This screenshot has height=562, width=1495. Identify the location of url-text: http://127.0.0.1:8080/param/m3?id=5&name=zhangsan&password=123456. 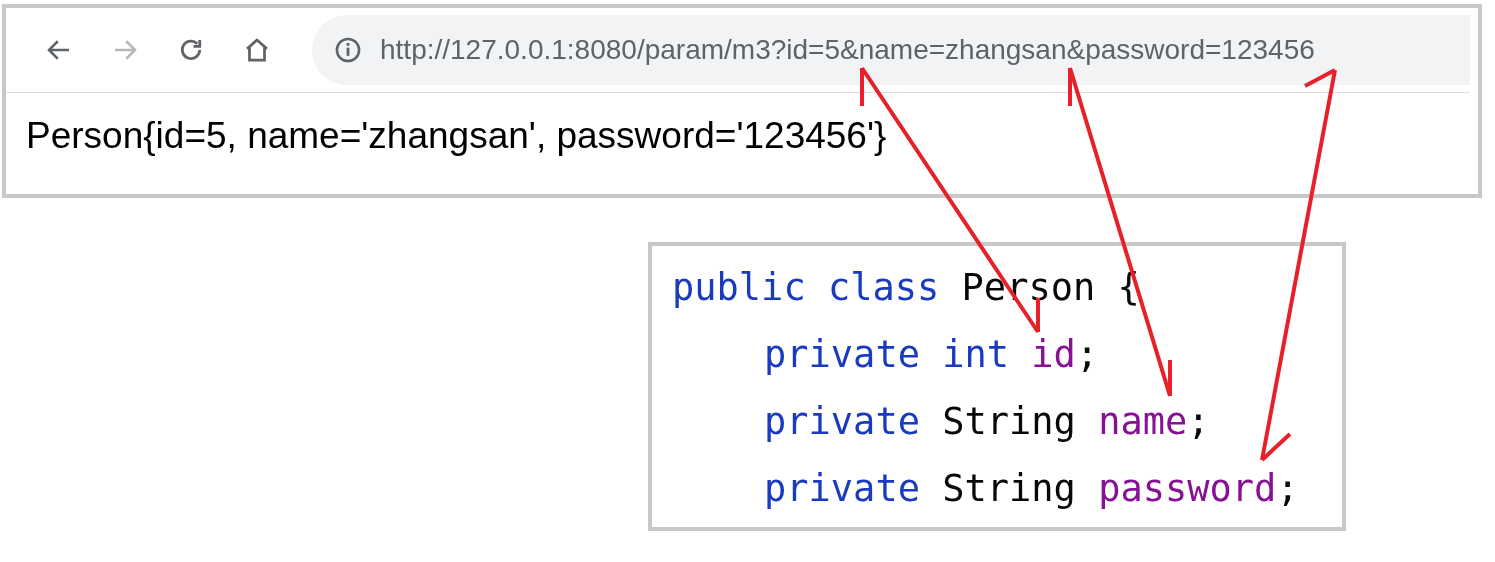
(847, 50).